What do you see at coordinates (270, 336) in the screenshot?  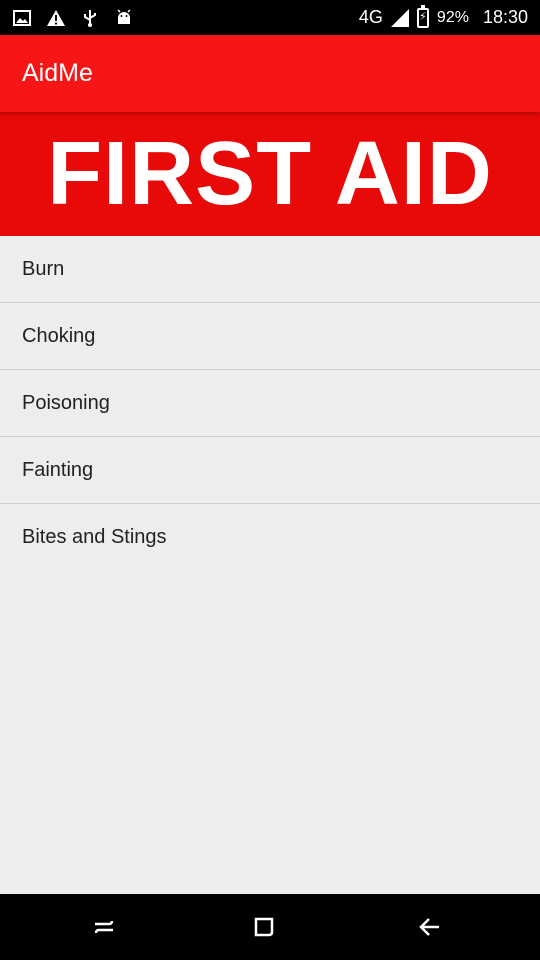 I see `list-item-choking: Choking` at bounding box center [270, 336].